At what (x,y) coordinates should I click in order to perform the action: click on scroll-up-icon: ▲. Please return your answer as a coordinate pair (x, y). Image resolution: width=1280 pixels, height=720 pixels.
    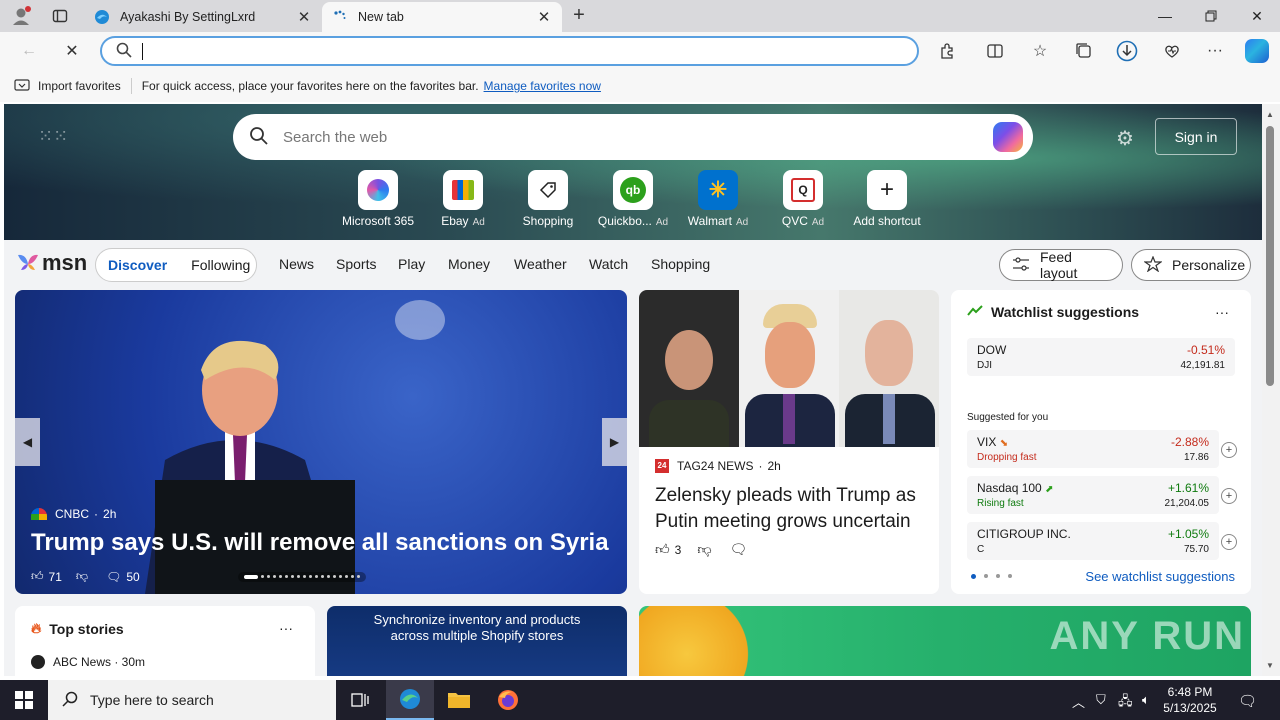
    Looking at the image, I should click on (1270, 114).